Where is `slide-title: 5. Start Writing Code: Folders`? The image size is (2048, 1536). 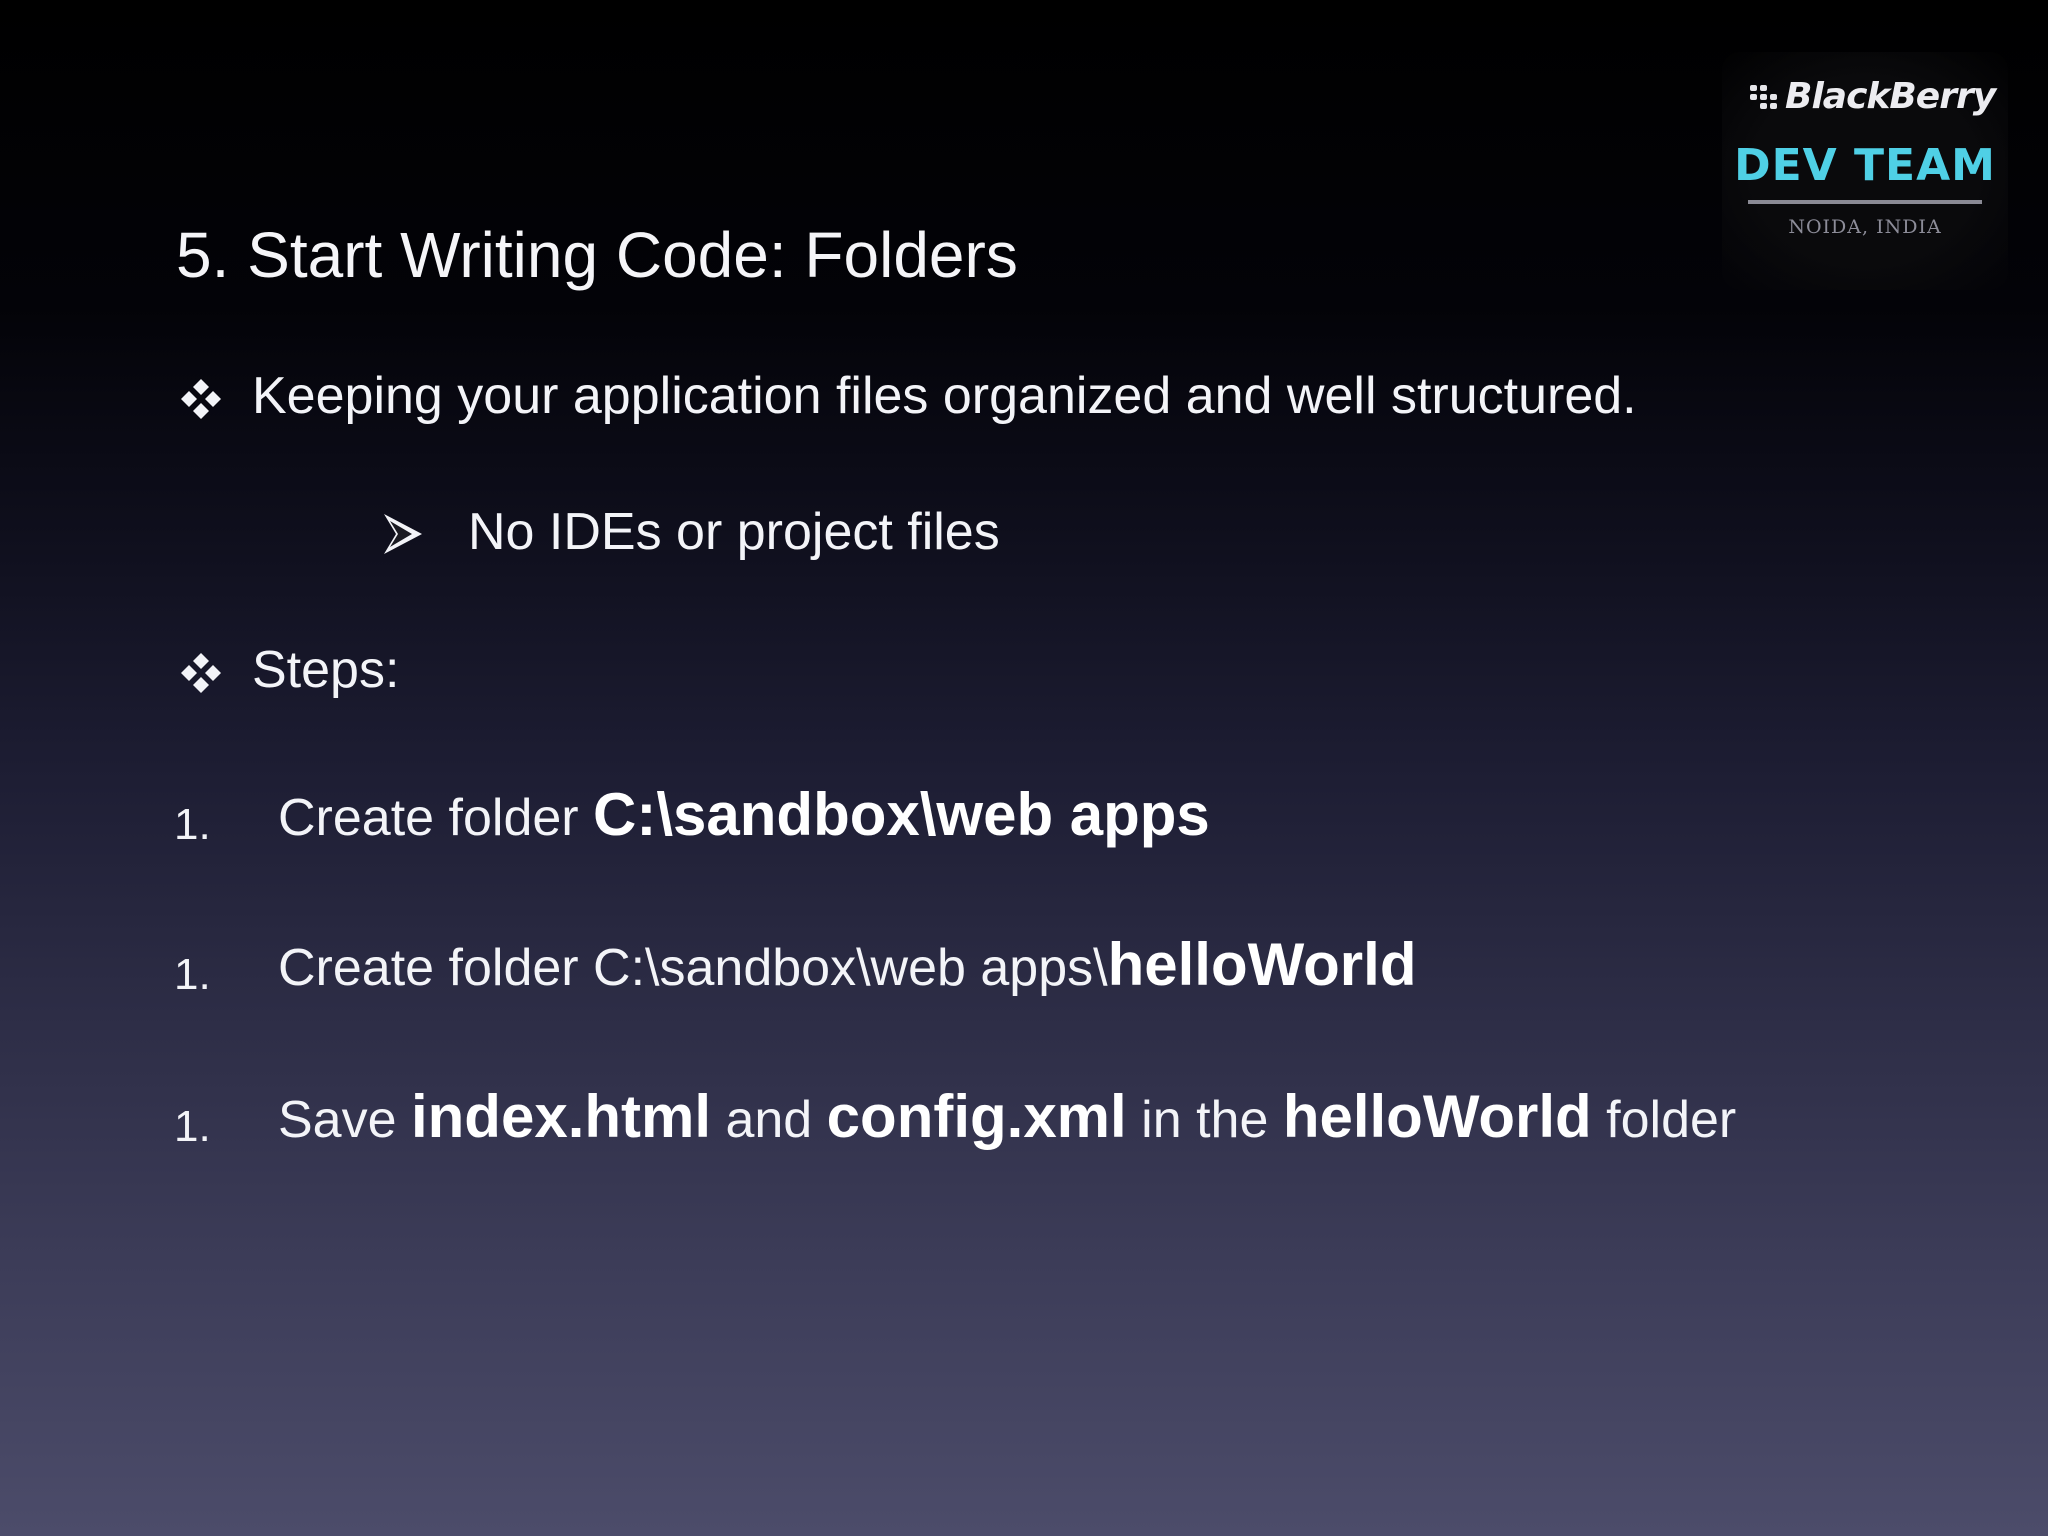 slide-title: 5. Start Writing Code: Folders is located at coordinates (597, 255).